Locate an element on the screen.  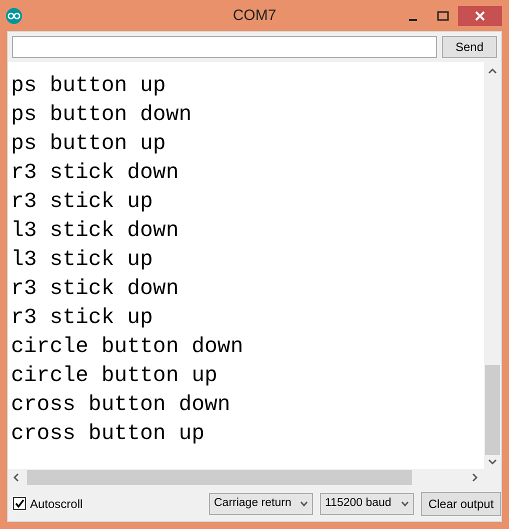
output-line: ps button down is located at coordinates (101, 115).